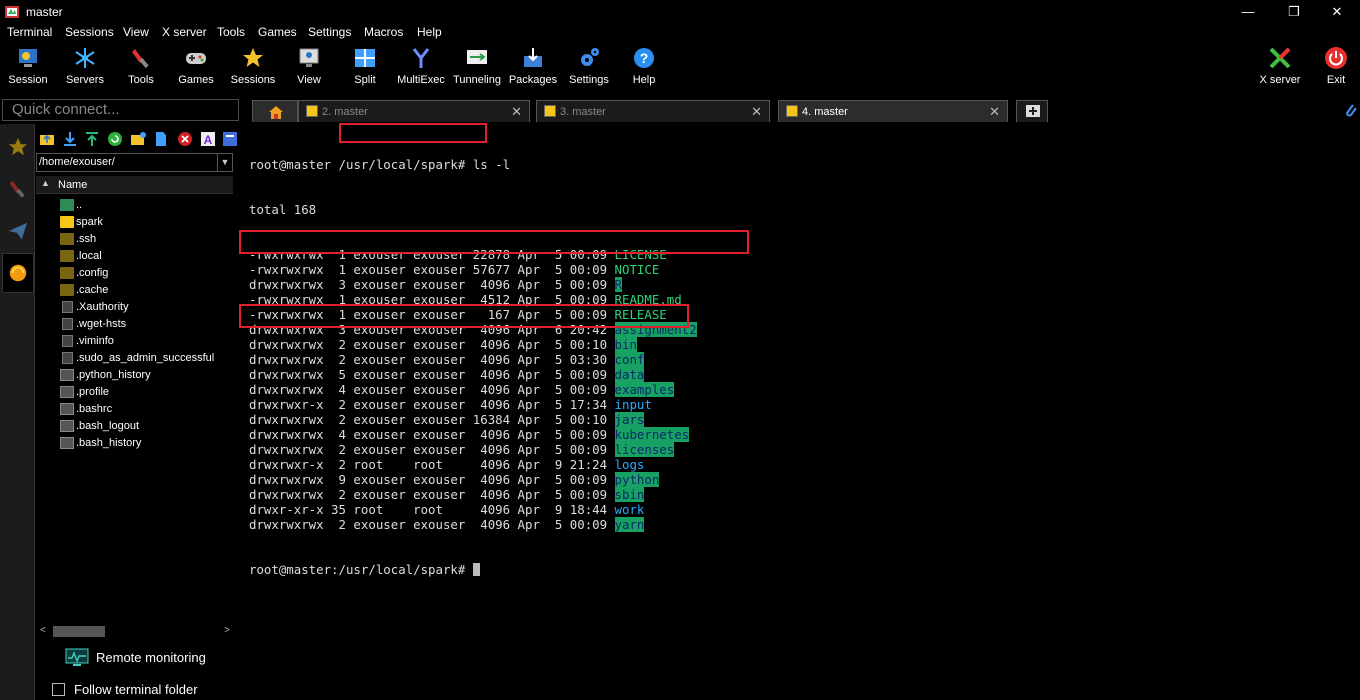  I want to click on new-tab-button, so click(1032, 111).